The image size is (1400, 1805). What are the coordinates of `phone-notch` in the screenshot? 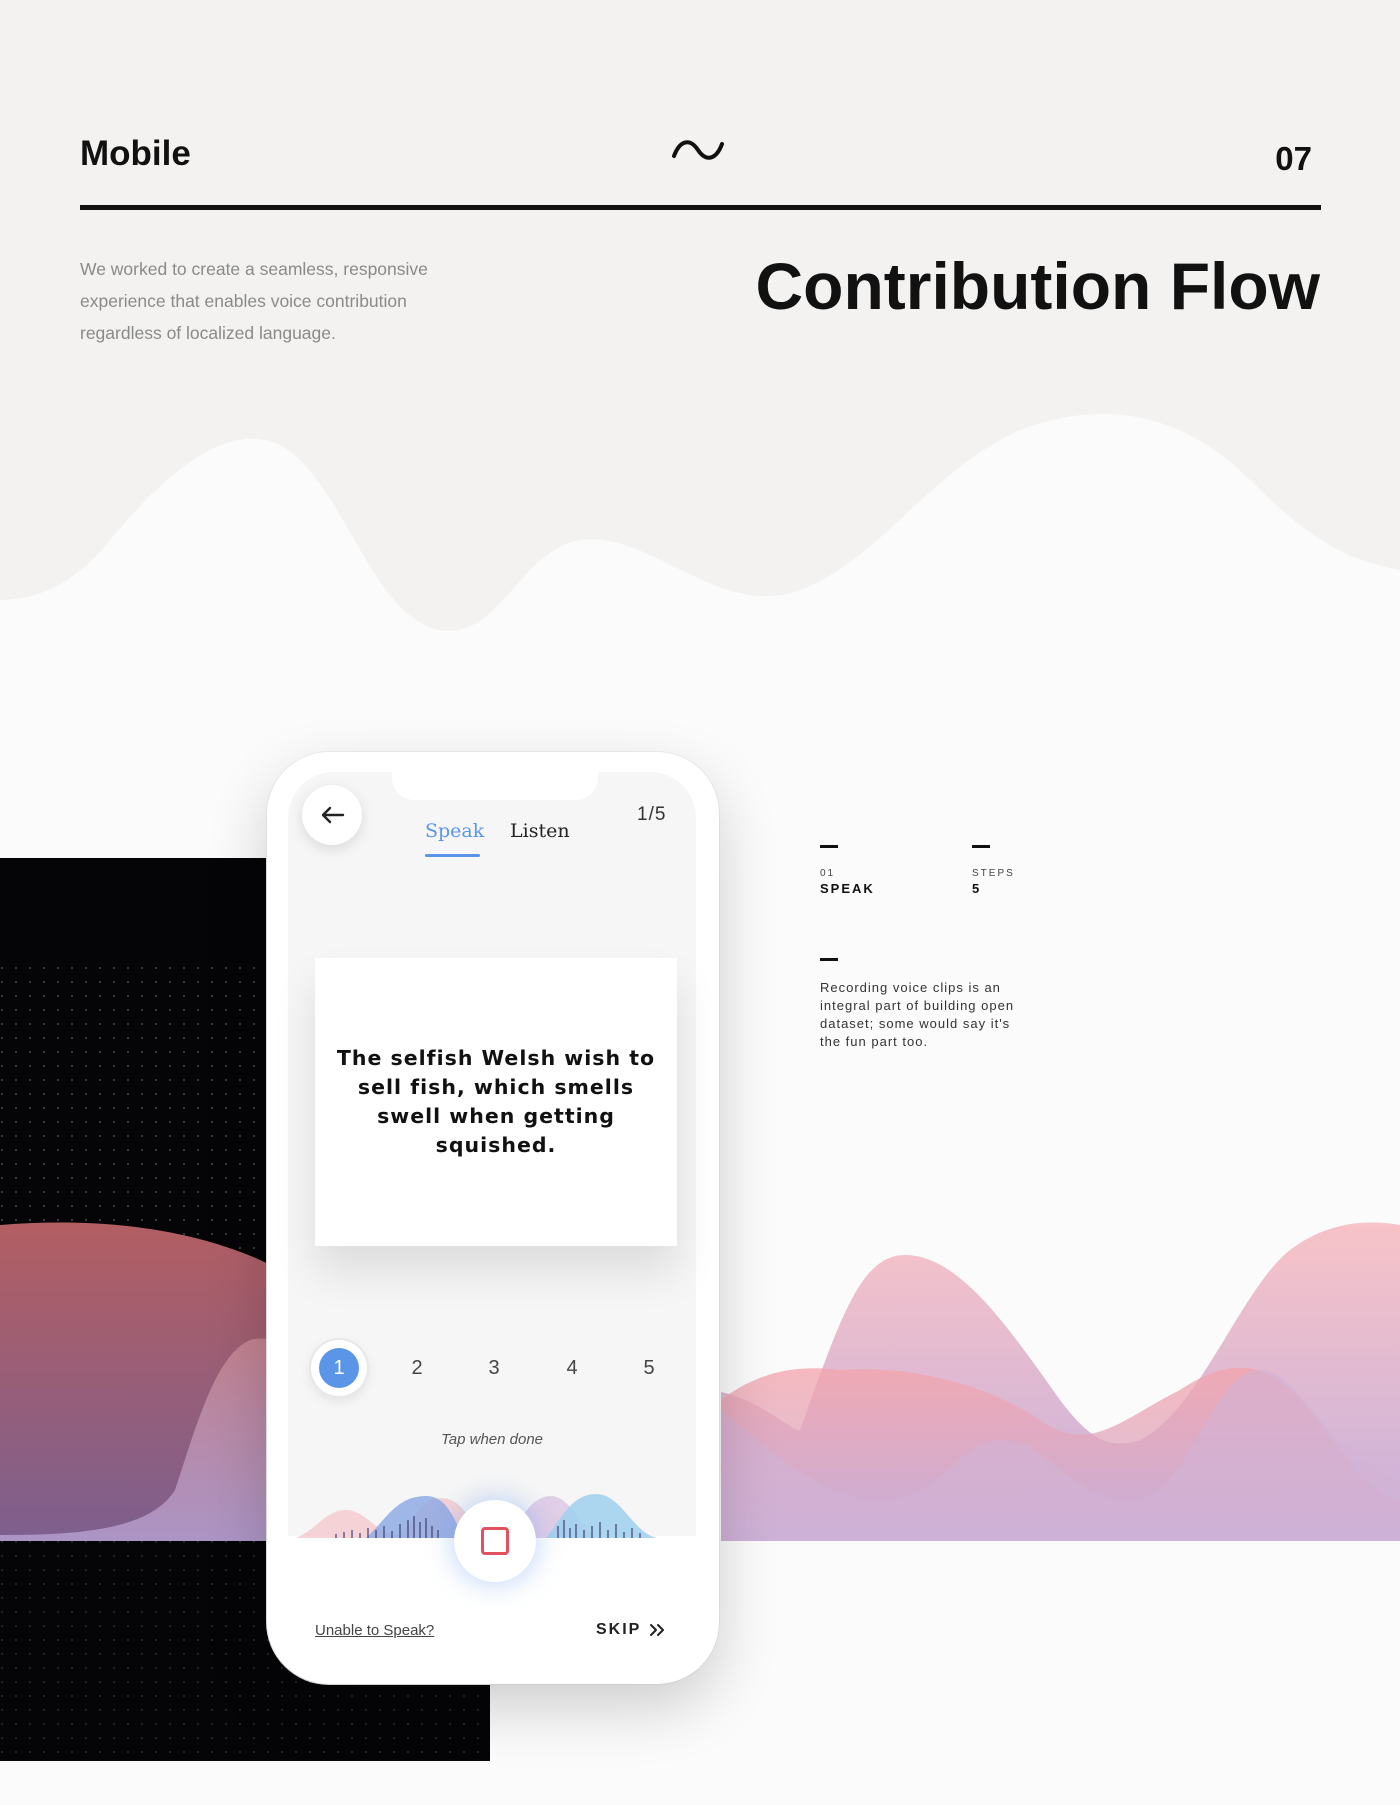 It's located at (495, 786).